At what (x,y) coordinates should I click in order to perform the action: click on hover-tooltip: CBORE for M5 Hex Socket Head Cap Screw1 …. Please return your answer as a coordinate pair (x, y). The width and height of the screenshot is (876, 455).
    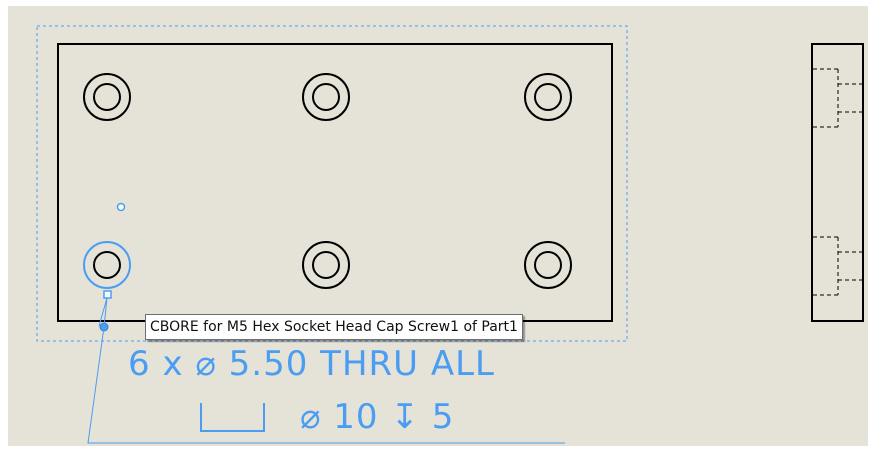
    Looking at the image, I should click on (334, 327).